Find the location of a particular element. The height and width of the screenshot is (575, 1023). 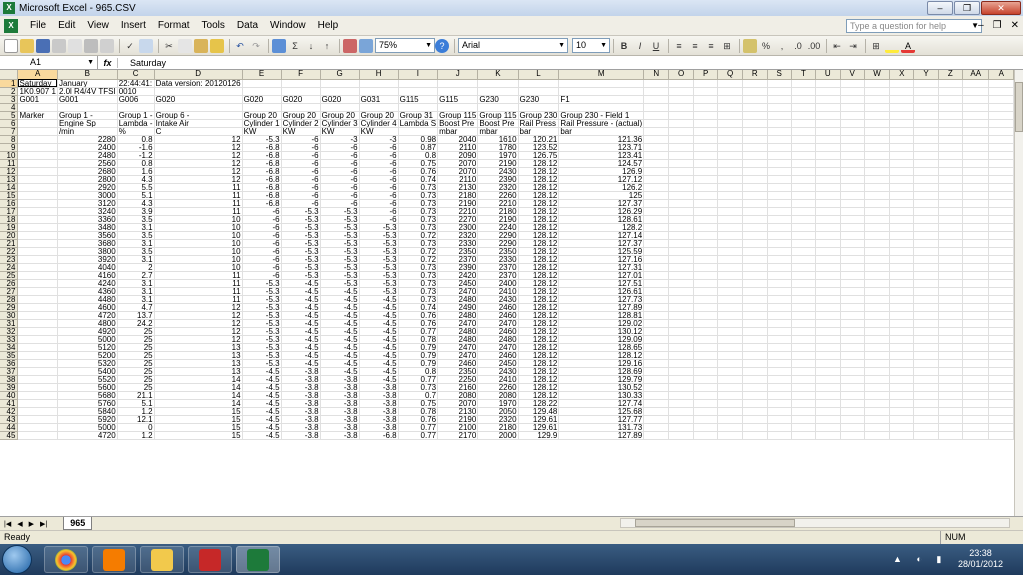

cell: 131.73 is located at coordinates (601, 427).